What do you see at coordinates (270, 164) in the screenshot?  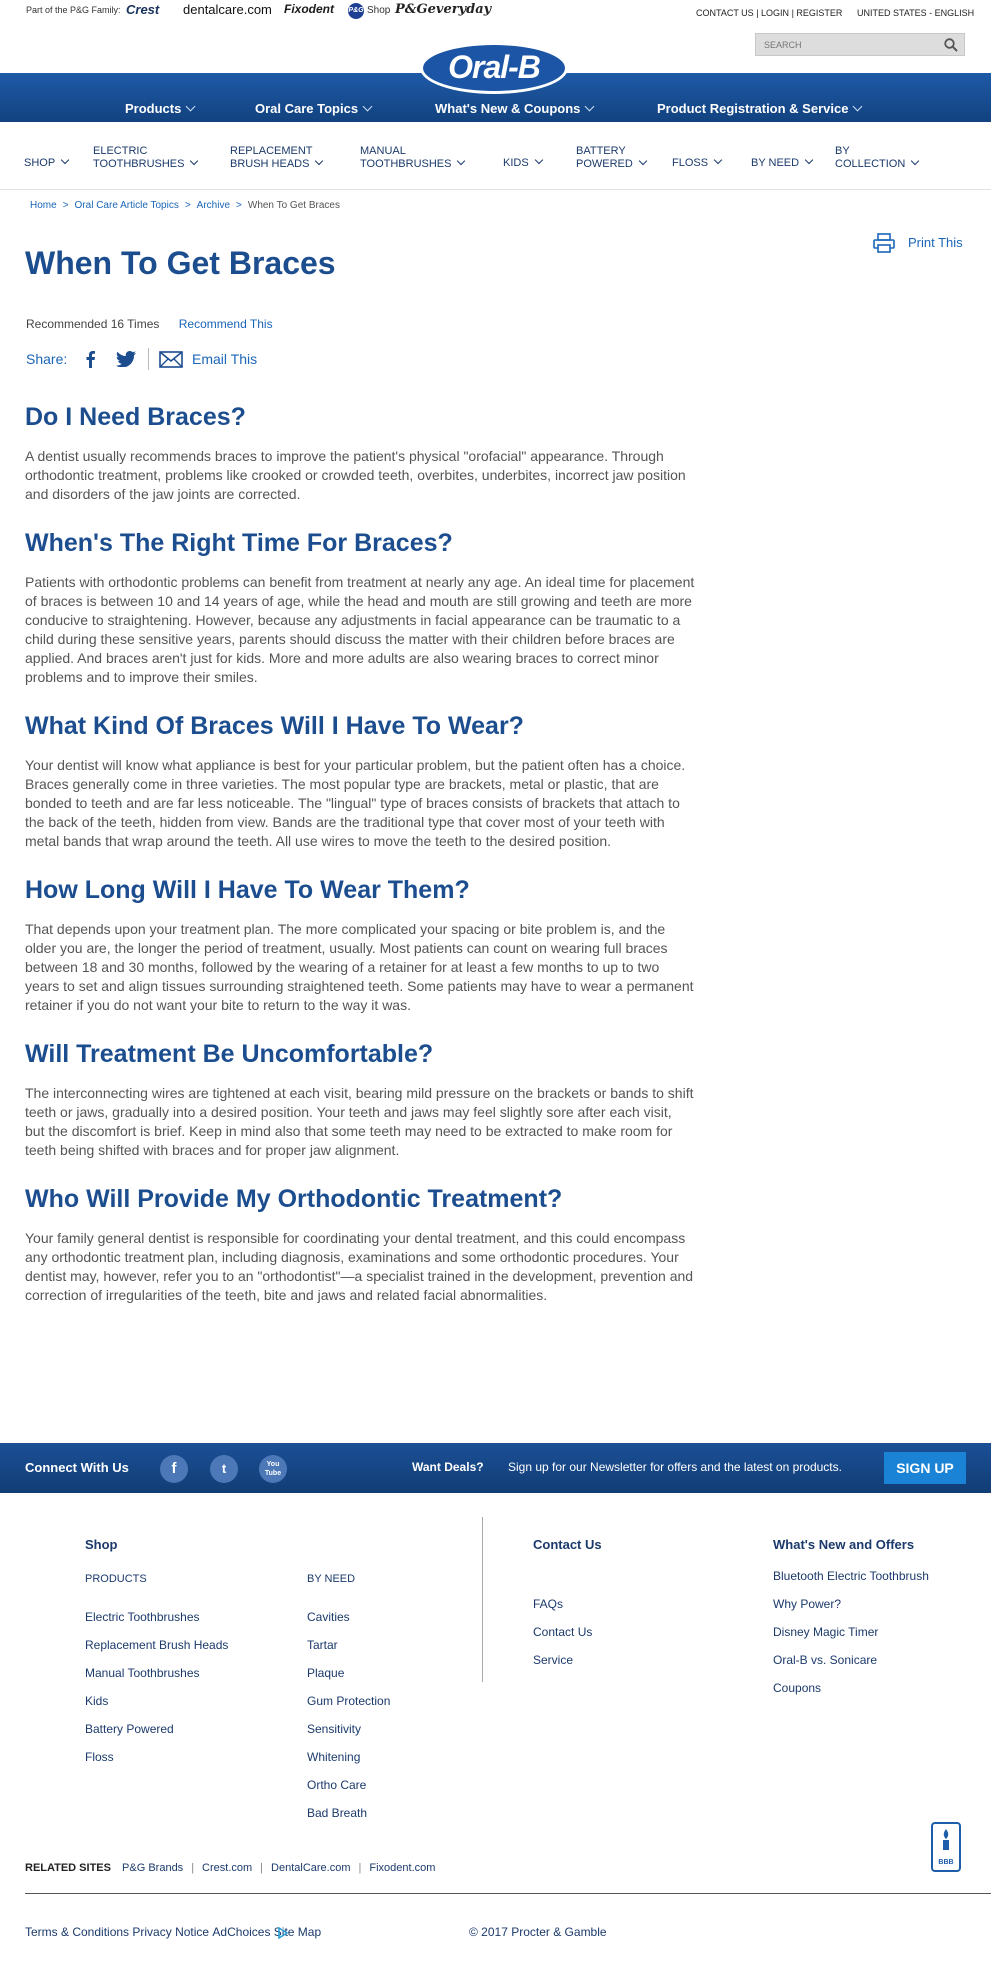 I see `cat-replacement-label-2: BRUSH HEADS` at bounding box center [270, 164].